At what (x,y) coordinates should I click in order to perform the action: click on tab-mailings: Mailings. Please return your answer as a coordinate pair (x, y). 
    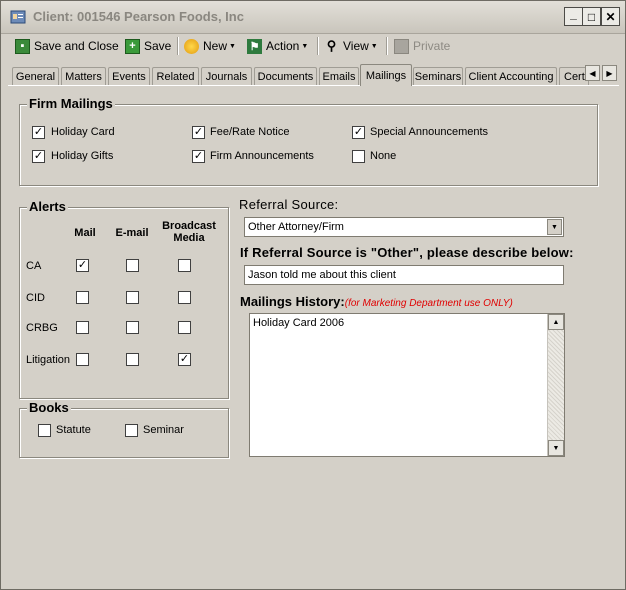
    Looking at the image, I should click on (386, 75).